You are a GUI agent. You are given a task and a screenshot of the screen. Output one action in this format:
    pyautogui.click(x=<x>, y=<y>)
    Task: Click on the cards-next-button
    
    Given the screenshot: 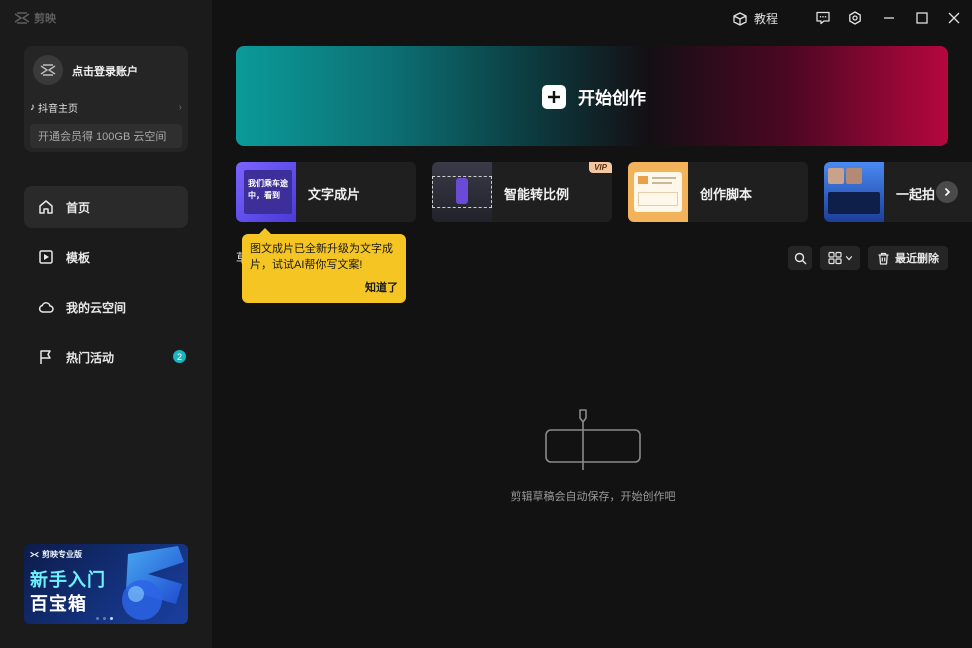 What is the action you would take?
    pyautogui.click(x=947, y=192)
    